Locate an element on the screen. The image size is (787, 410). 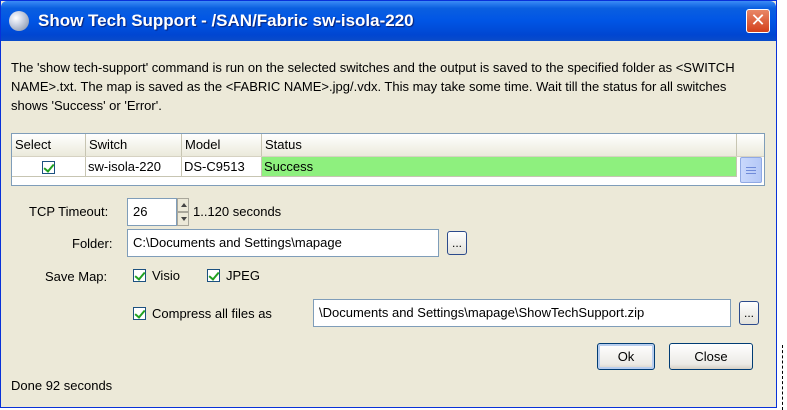
table-header: Select Switch Model Status is located at coordinates (388, 145).